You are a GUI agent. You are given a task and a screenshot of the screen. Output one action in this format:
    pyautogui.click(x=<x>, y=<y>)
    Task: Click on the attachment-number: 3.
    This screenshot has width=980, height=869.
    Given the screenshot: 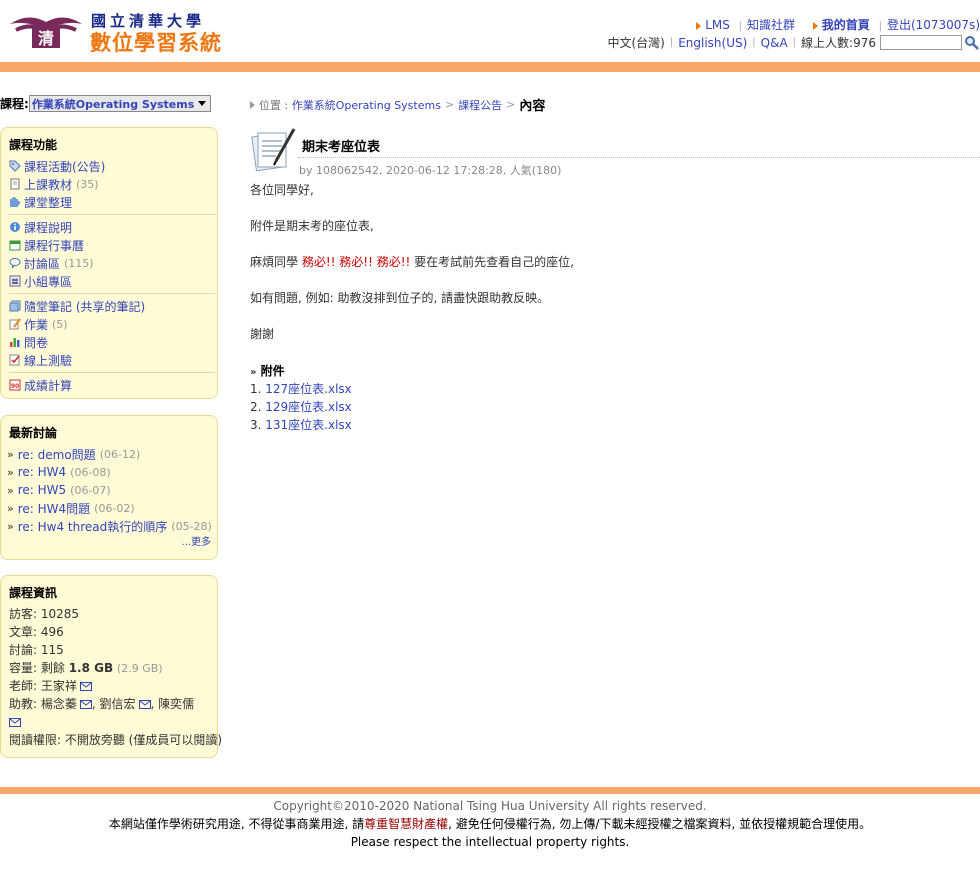 What is the action you would take?
    pyautogui.click(x=258, y=425)
    